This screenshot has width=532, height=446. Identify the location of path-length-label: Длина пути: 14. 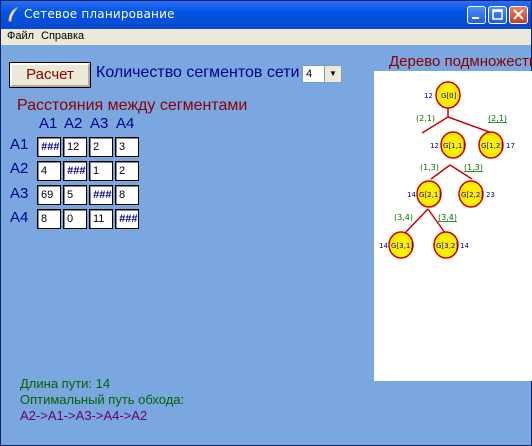
(65, 383).